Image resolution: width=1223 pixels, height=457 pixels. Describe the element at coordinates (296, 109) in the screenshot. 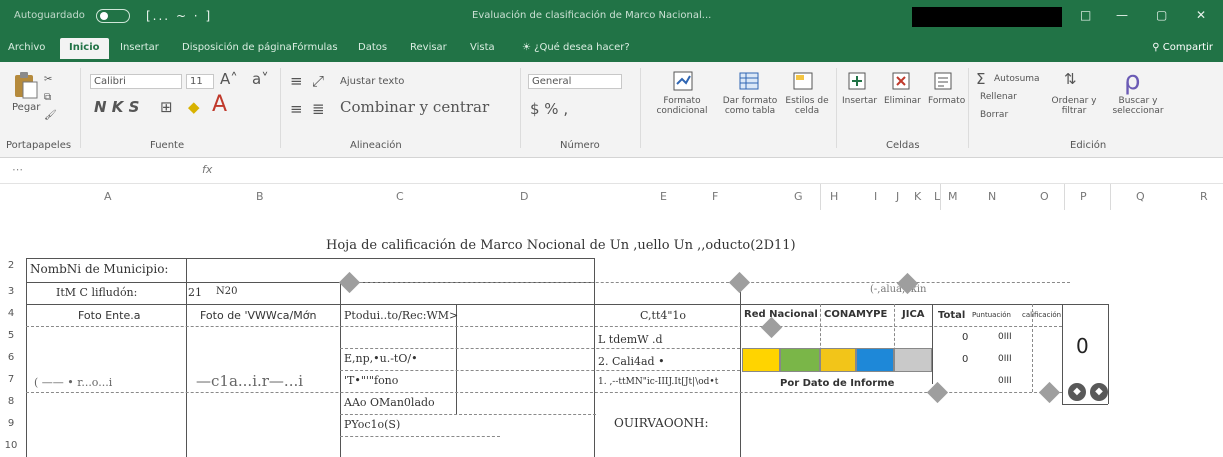

I see `align-left-icon: ≡` at that location.